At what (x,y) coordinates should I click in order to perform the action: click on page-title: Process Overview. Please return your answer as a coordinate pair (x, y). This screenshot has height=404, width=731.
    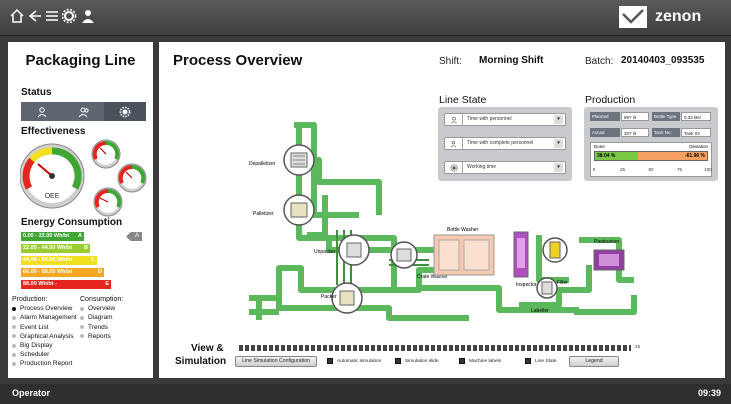
    Looking at the image, I should click on (238, 60).